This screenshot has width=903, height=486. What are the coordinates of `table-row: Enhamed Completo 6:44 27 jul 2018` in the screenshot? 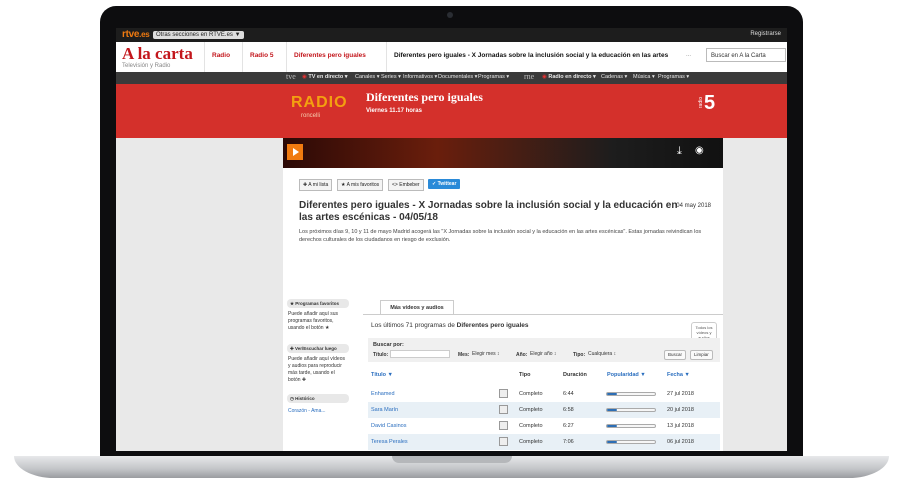 It's located at (544, 394).